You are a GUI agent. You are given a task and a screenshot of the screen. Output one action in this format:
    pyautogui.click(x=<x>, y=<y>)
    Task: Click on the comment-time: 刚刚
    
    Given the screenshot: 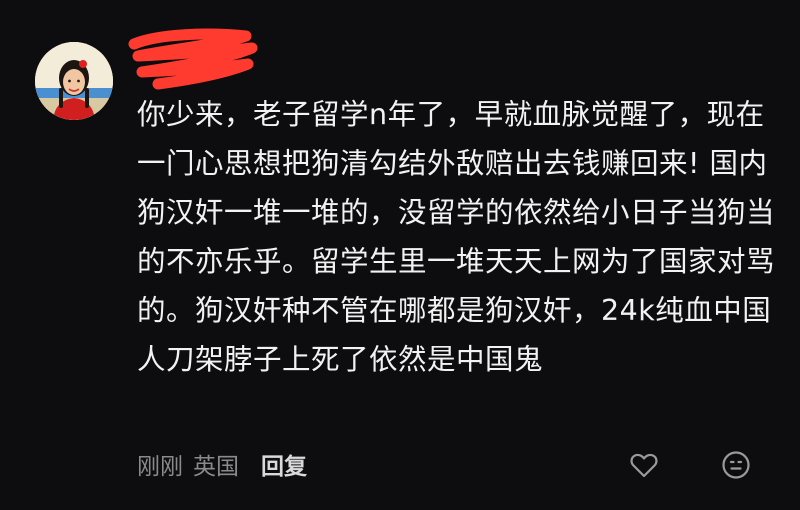 What is the action you would take?
    pyautogui.click(x=160, y=467)
    